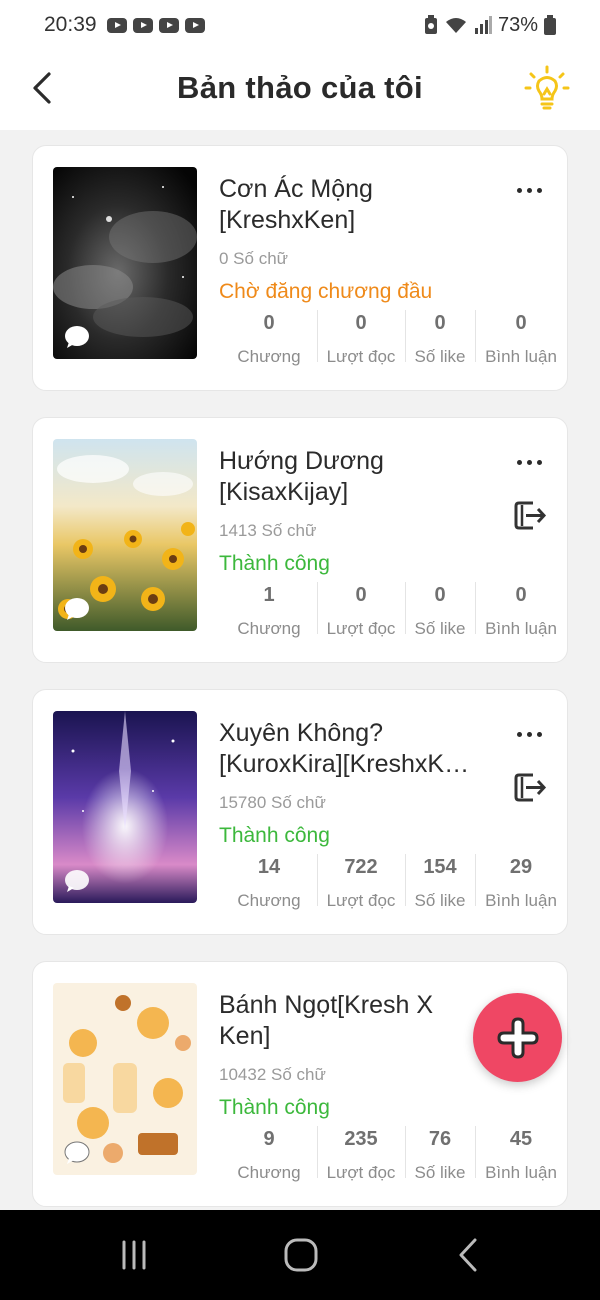 The height and width of the screenshot is (1300, 600). Describe the element at coordinates (274, 1107) in the screenshot. I see `publish-status: Thành công` at that location.